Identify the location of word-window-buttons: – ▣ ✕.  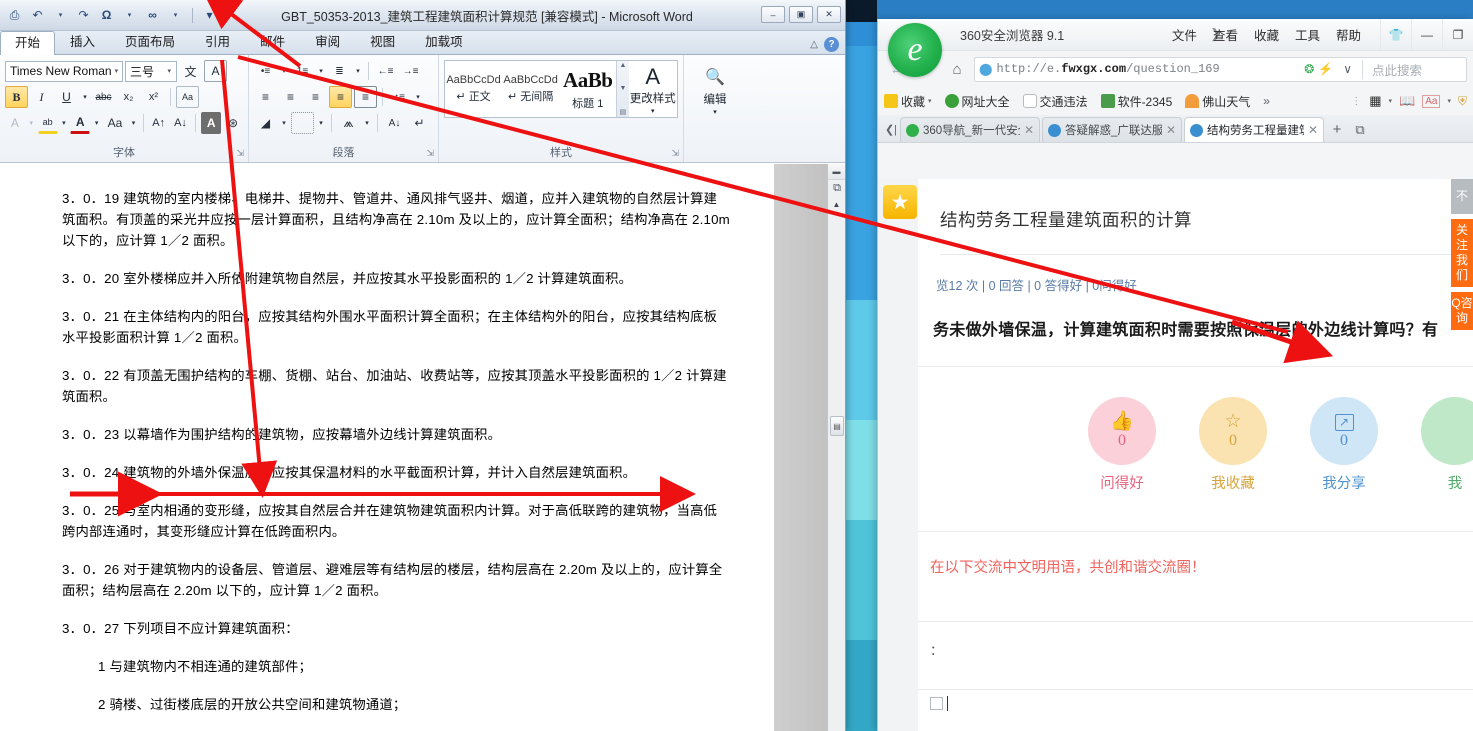
(801, 14).